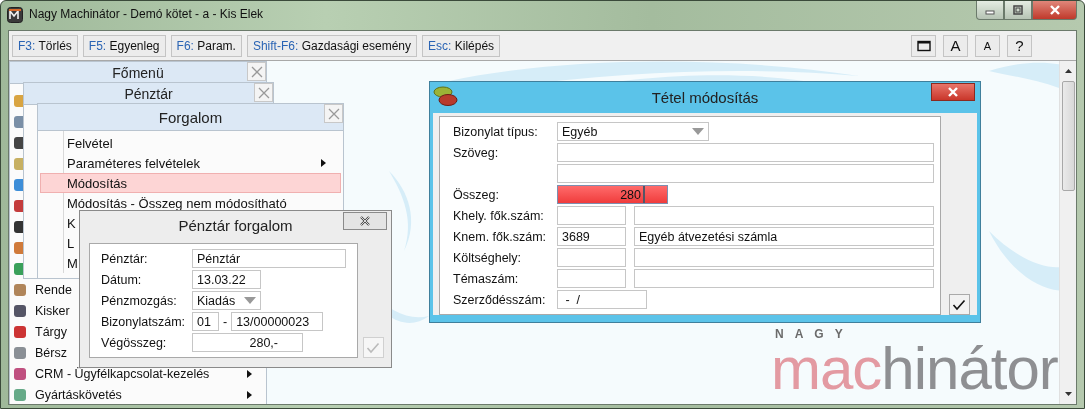  What do you see at coordinates (125, 258) in the screenshot?
I see `field-label: Pénztár:` at bounding box center [125, 258].